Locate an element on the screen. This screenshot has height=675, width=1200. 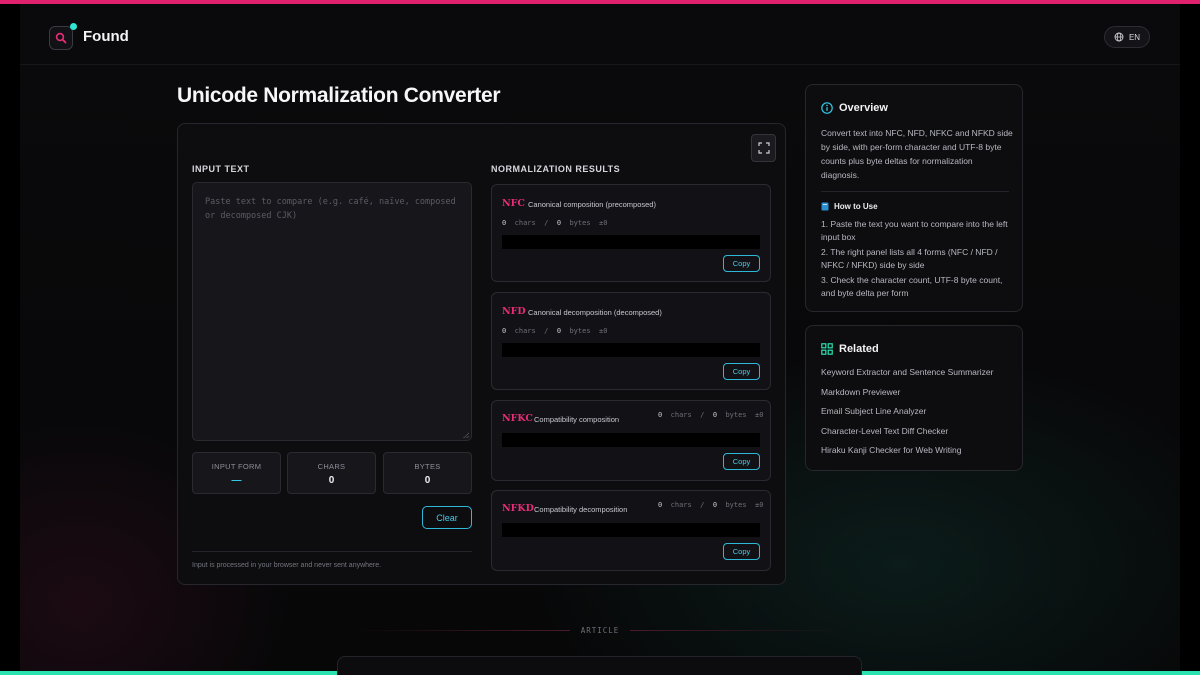
results-section-label: NORMALIZATION RESULTS is located at coordinates (556, 169).